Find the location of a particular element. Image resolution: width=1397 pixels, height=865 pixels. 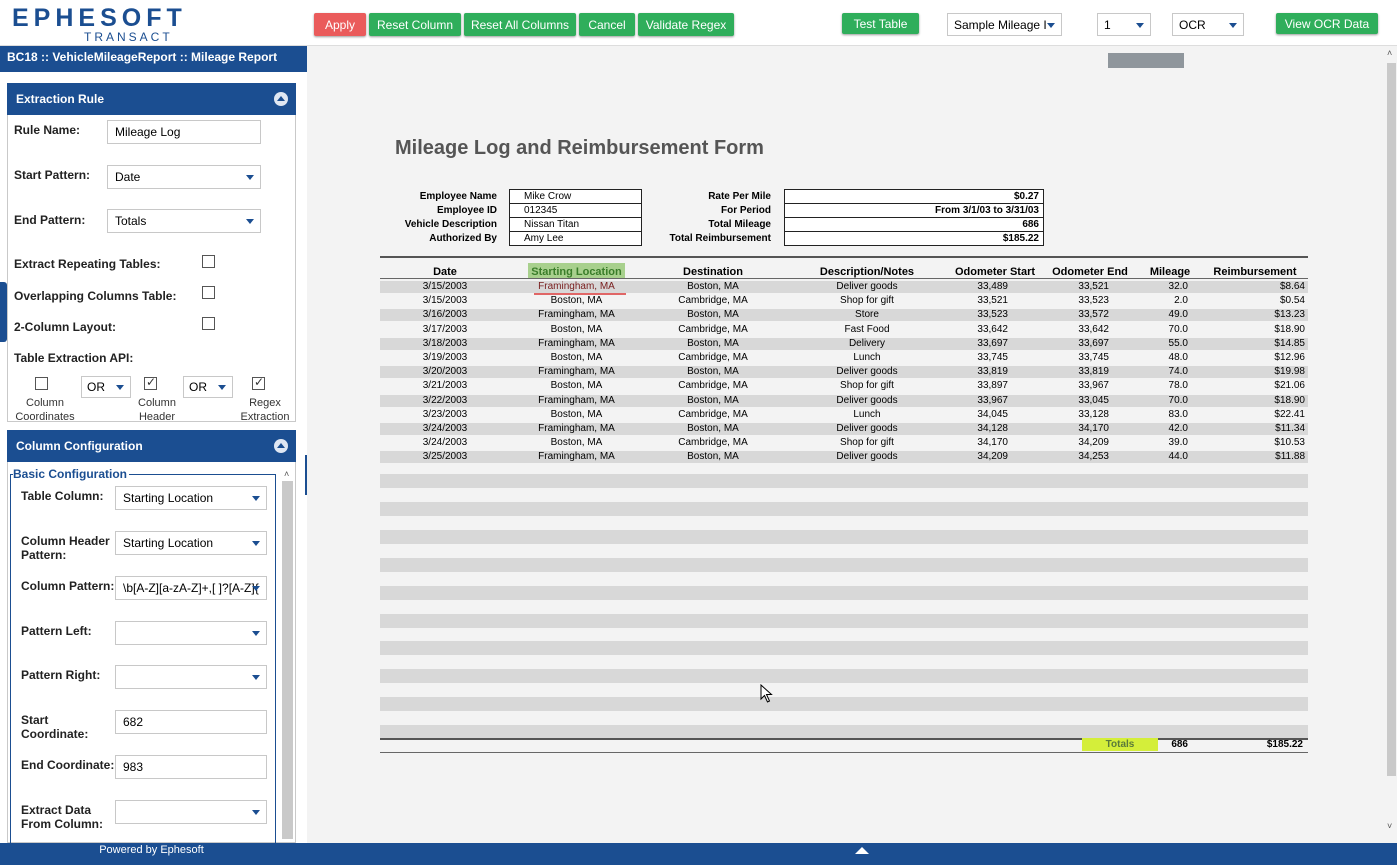

config-scrollbar: ˄ is located at coordinates (288, 655).